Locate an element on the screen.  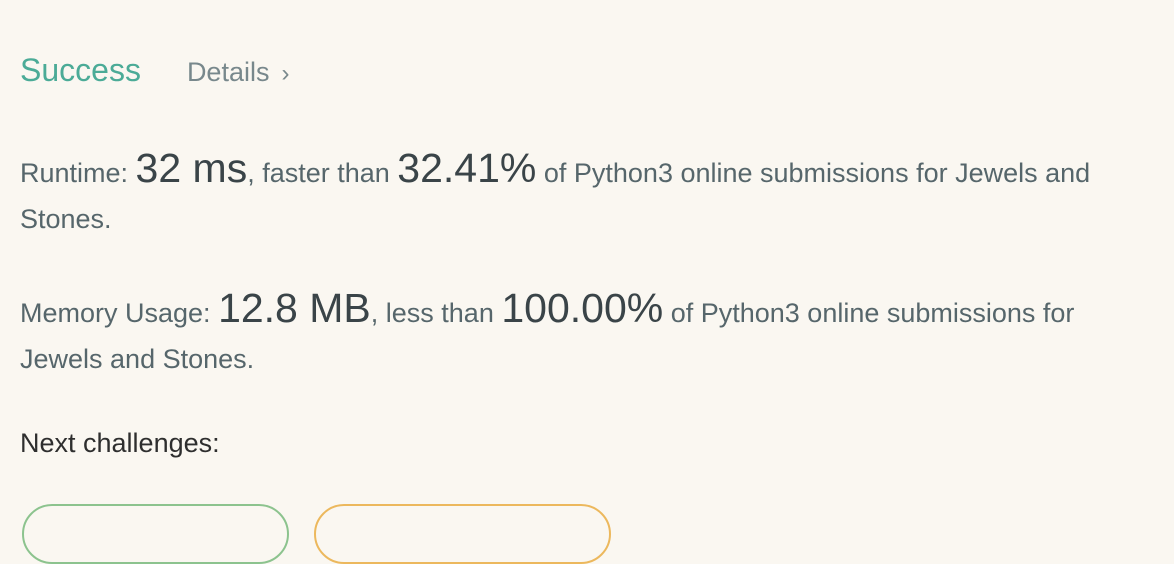
success-status: Success is located at coordinates (80, 70).